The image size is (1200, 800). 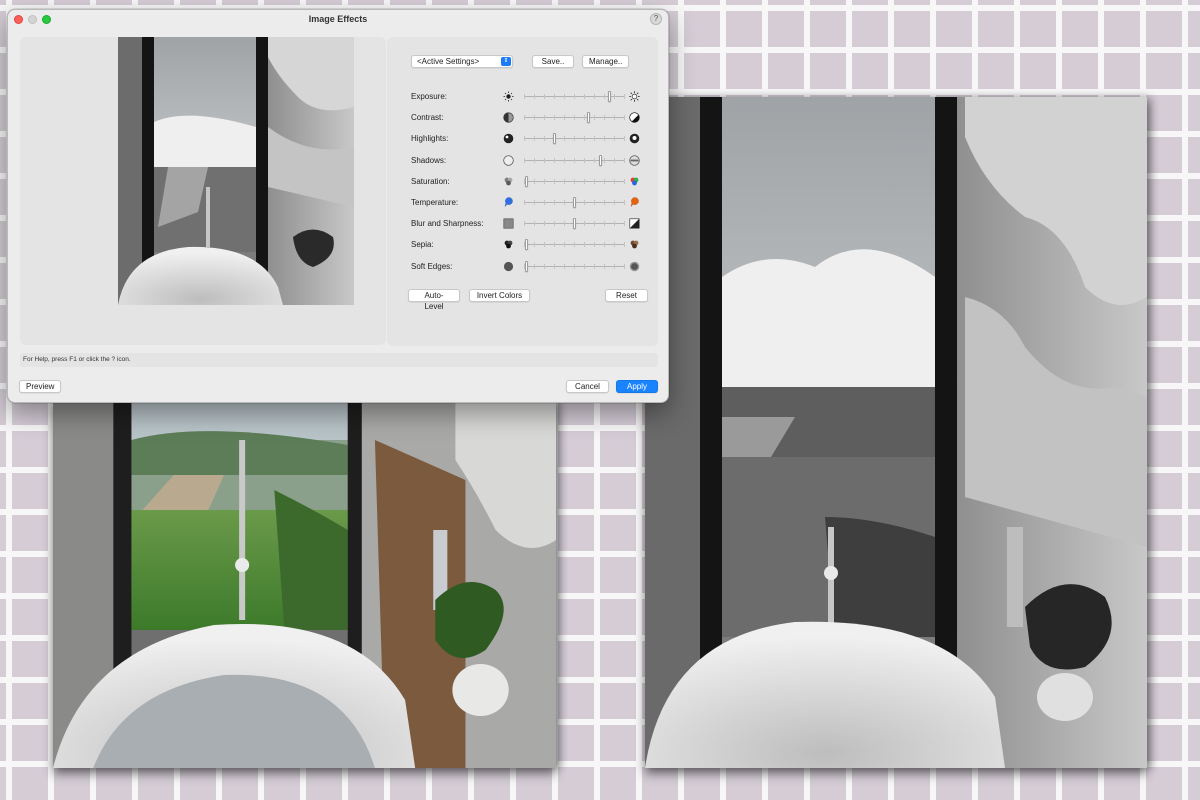 What do you see at coordinates (429, 160) in the screenshot?
I see `shadows-label: Shadows:` at bounding box center [429, 160].